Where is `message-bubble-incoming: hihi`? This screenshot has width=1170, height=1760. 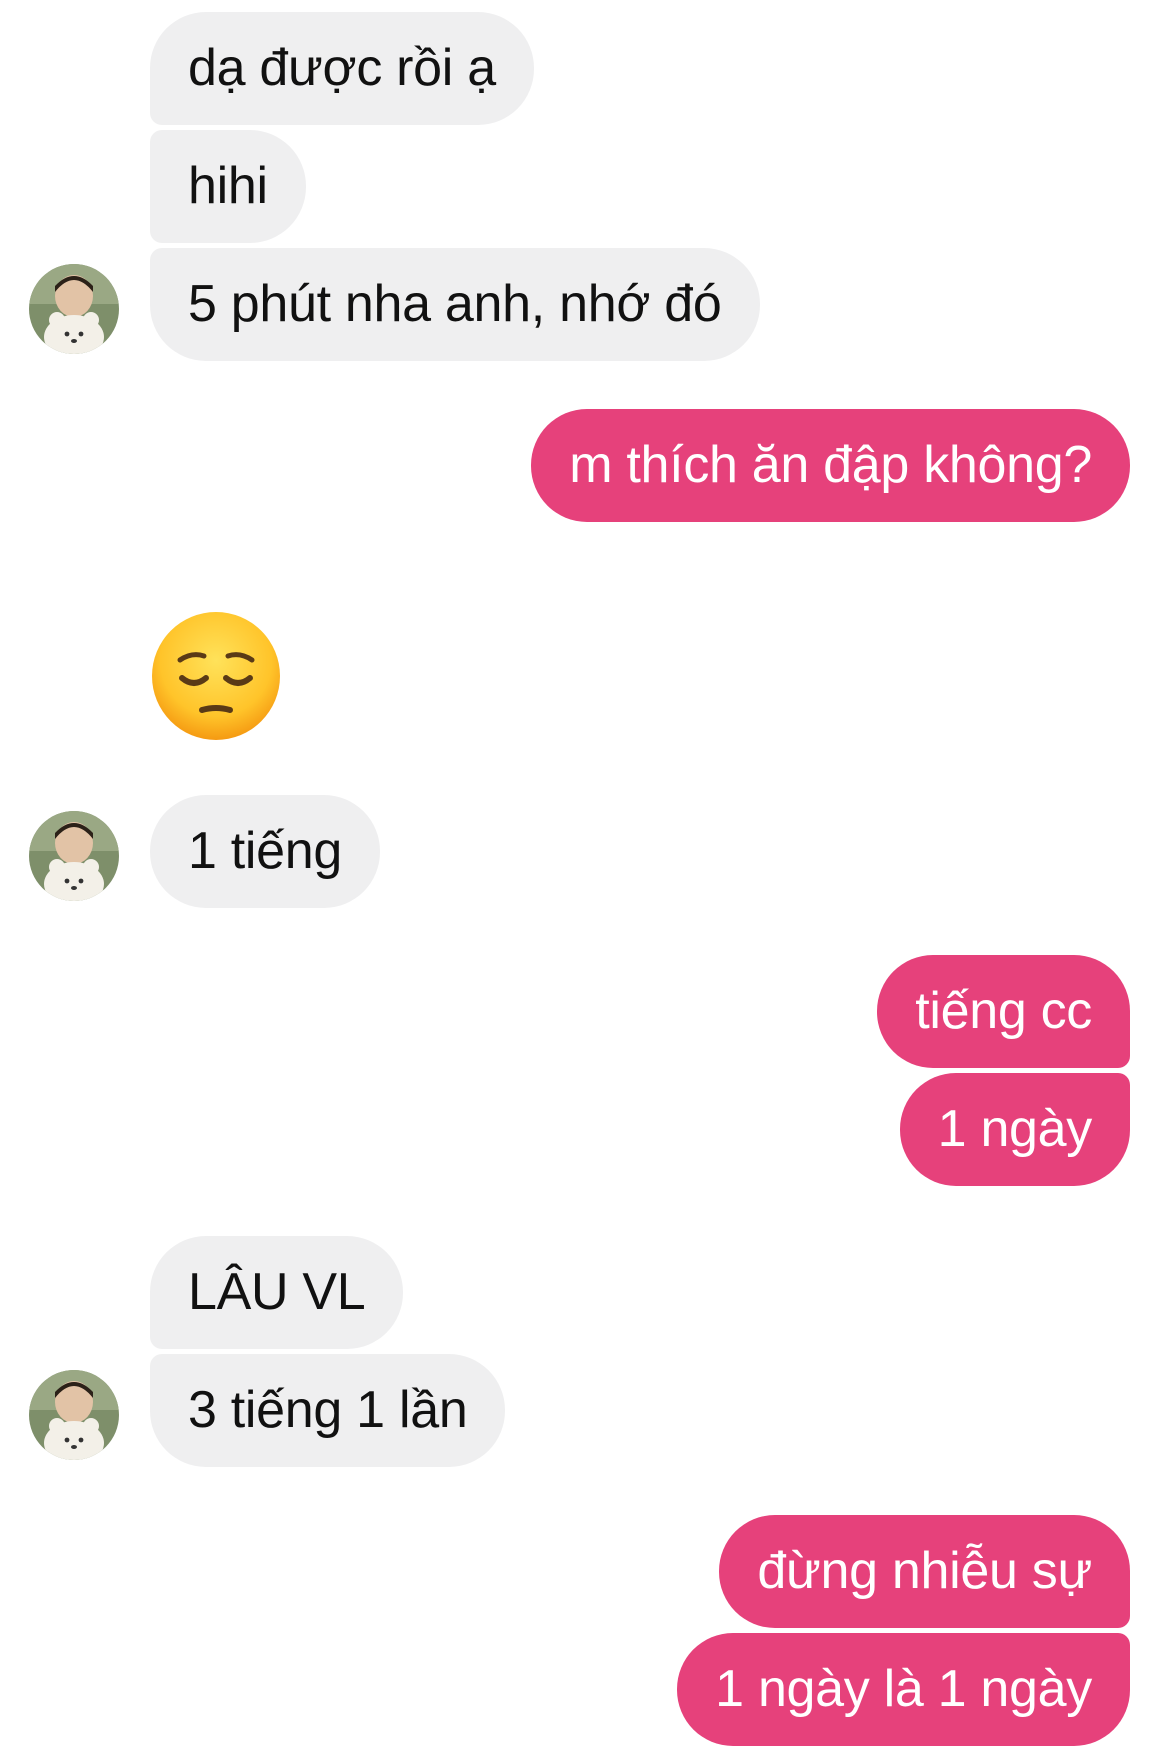 message-bubble-incoming: hihi is located at coordinates (228, 186).